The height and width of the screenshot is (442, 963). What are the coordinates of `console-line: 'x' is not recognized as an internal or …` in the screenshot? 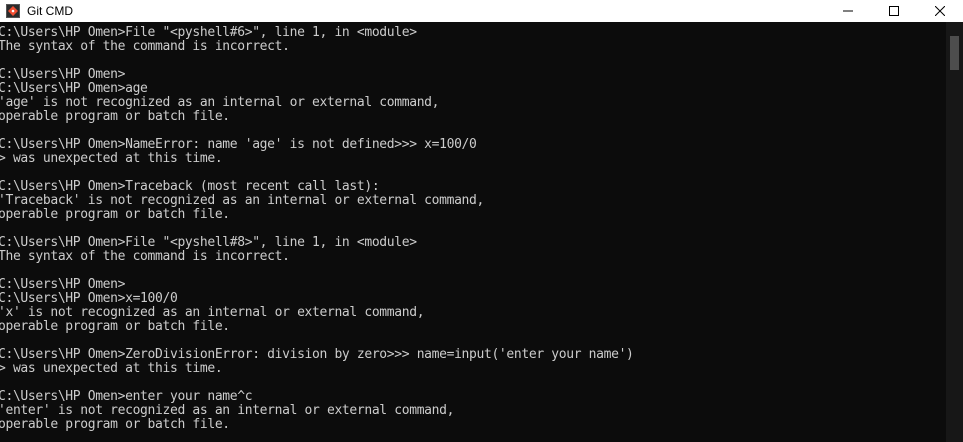 It's located at (212, 312).